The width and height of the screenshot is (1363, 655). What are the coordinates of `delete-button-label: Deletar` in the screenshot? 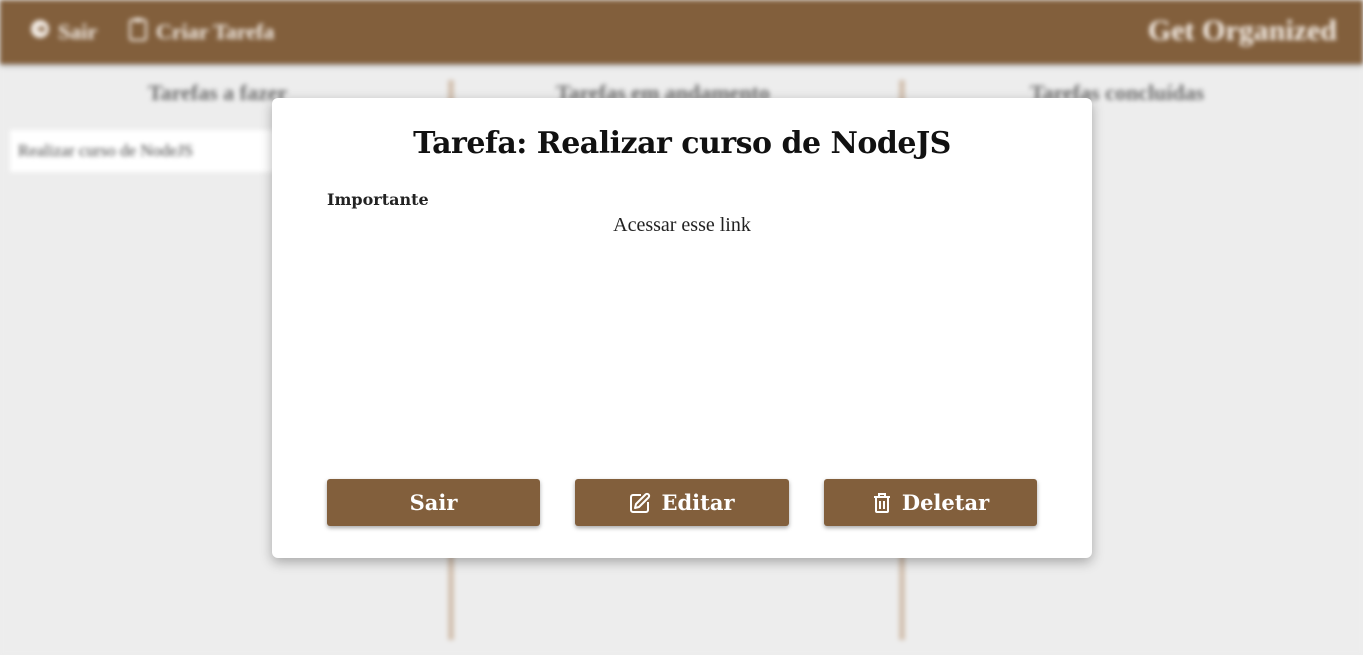 It's located at (945, 502).